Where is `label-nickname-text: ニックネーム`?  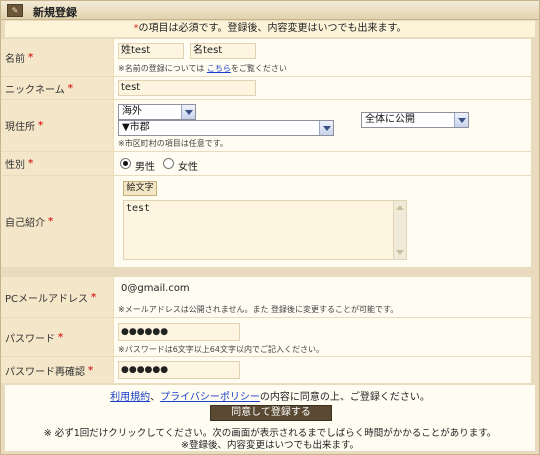
label-nickname-text: ニックネーム is located at coordinates (35, 90).